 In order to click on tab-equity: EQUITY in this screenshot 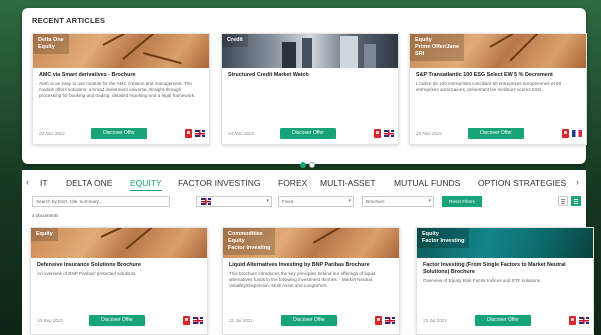, I will do `click(146, 184)`.